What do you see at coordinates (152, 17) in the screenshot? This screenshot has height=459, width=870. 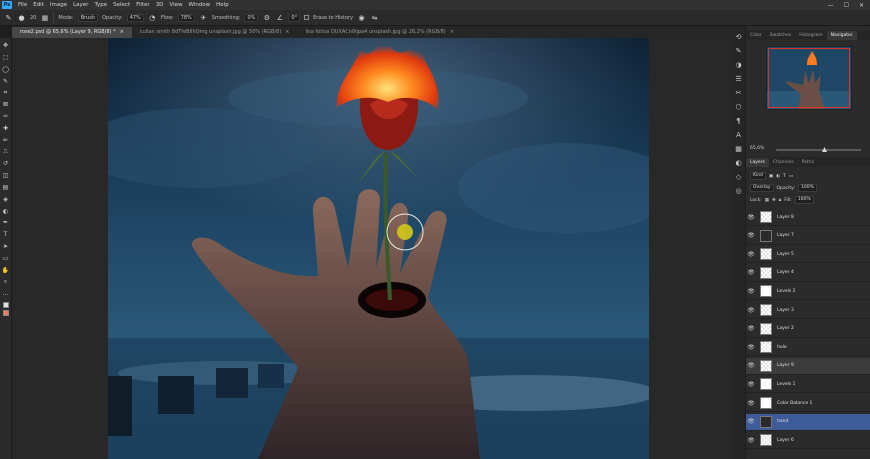 I see `pressure-opacity-icon: ◔` at bounding box center [152, 17].